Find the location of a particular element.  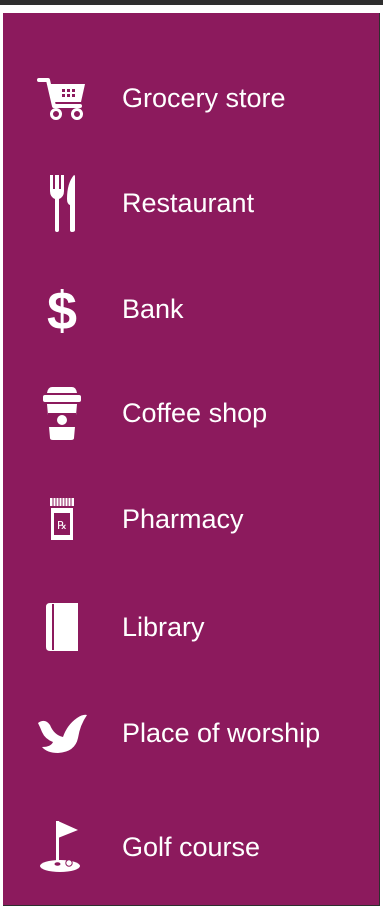

legend-item-pharmacy: ℞ Pharmacy is located at coordinates (190, 519).